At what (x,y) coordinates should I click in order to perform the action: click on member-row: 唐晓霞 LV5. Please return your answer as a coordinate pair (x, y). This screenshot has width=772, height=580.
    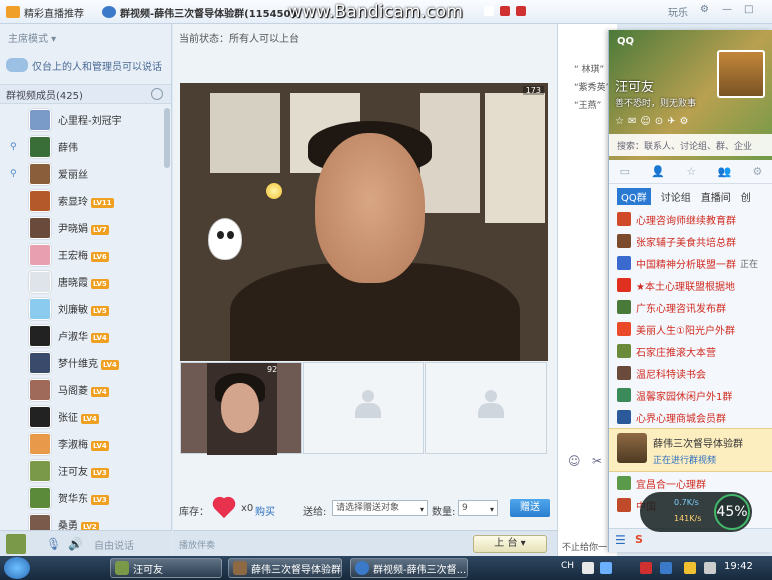
    Looking at the image, I should click on (82, 281).